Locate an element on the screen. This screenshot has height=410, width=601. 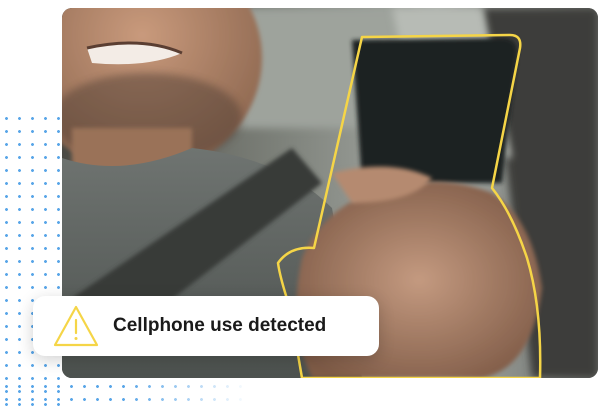
alert-message: Cellphone use detected is located at coordinates (220, 325).